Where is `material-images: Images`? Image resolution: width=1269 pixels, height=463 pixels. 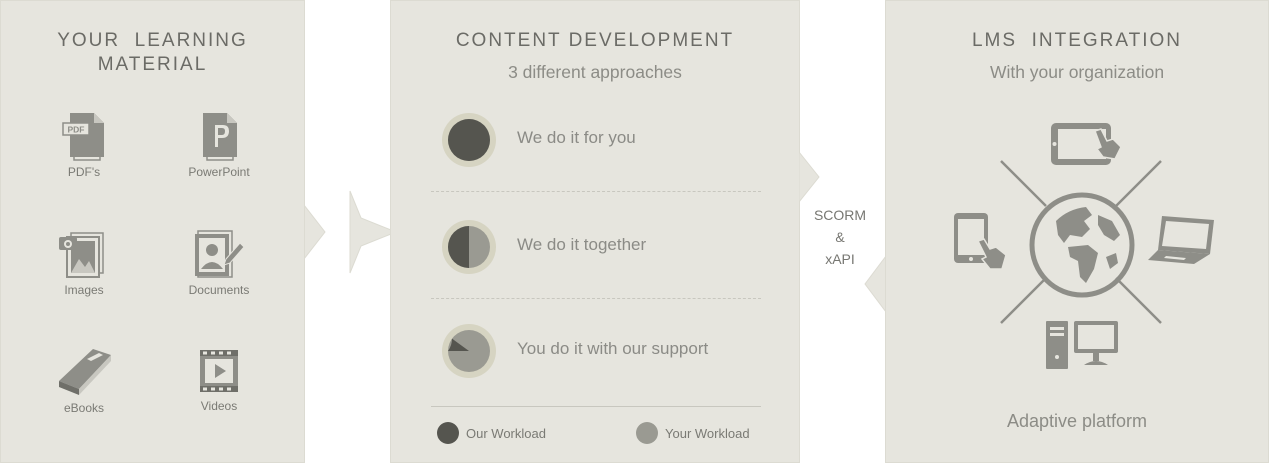 material-images: Images is located at coordinates (84, 263).